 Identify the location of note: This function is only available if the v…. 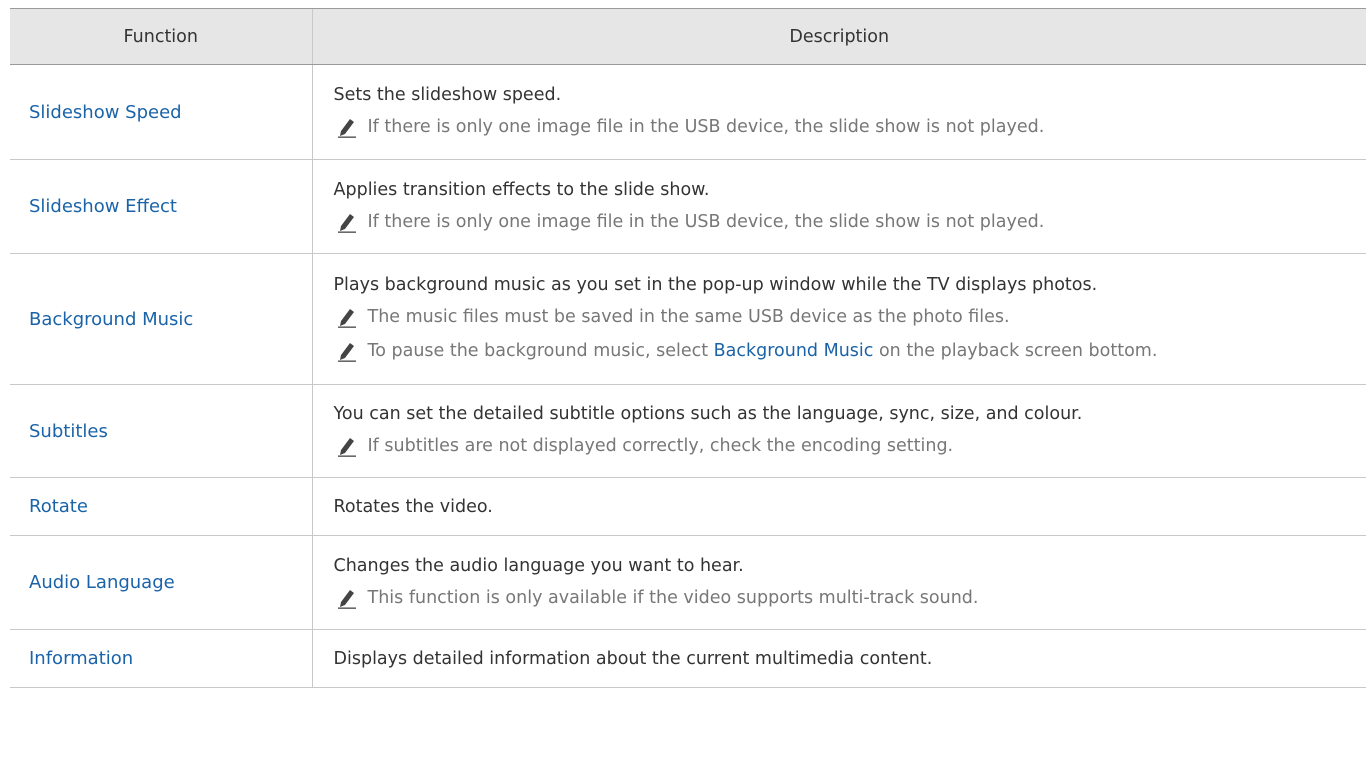
(850, 598).